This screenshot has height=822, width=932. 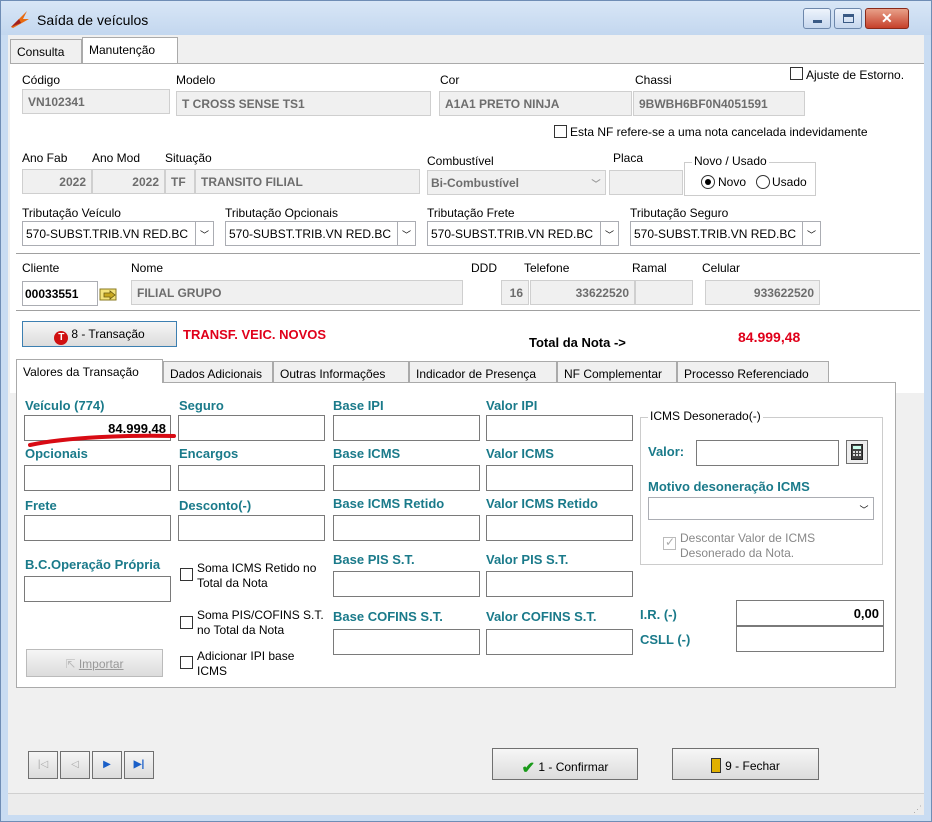 What do you see at coordinates (89, 371) in the screenshot?
I see `tab-valores-transacao: Valores da Transação` at bounding box center [89, 371].